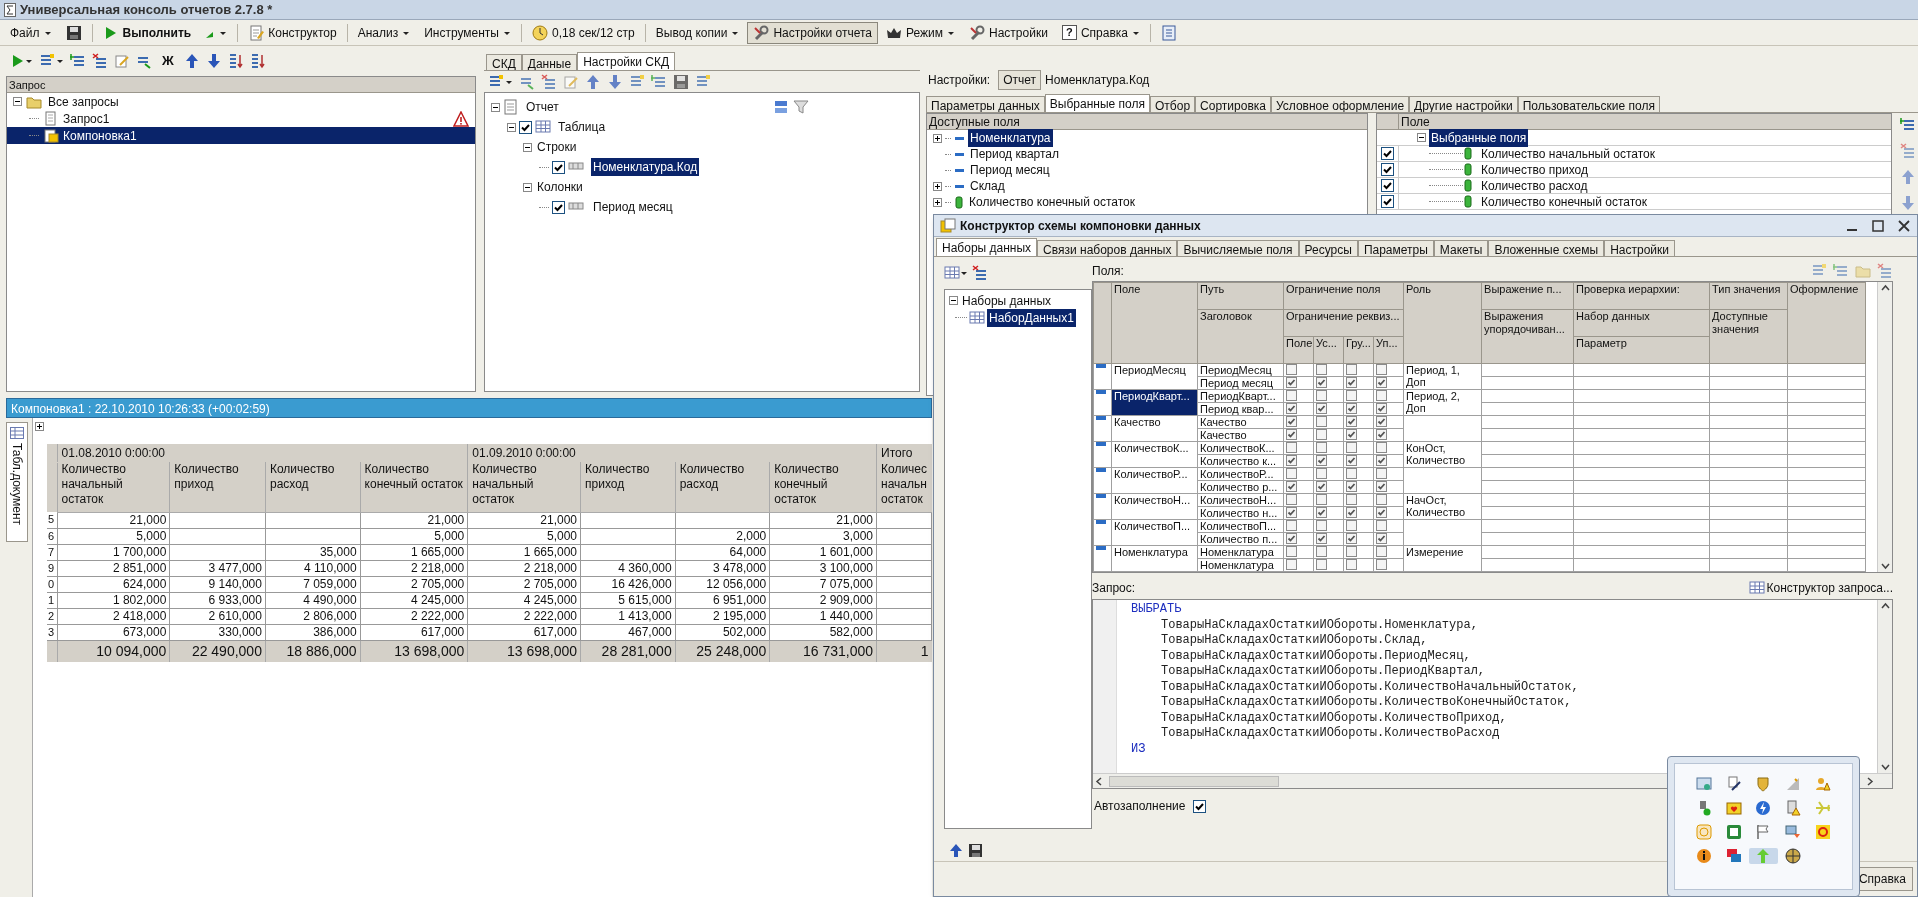 The width and height of the screenshot is (1918, 897). I want to click on table-cell: Качество, so click(1154, 428).